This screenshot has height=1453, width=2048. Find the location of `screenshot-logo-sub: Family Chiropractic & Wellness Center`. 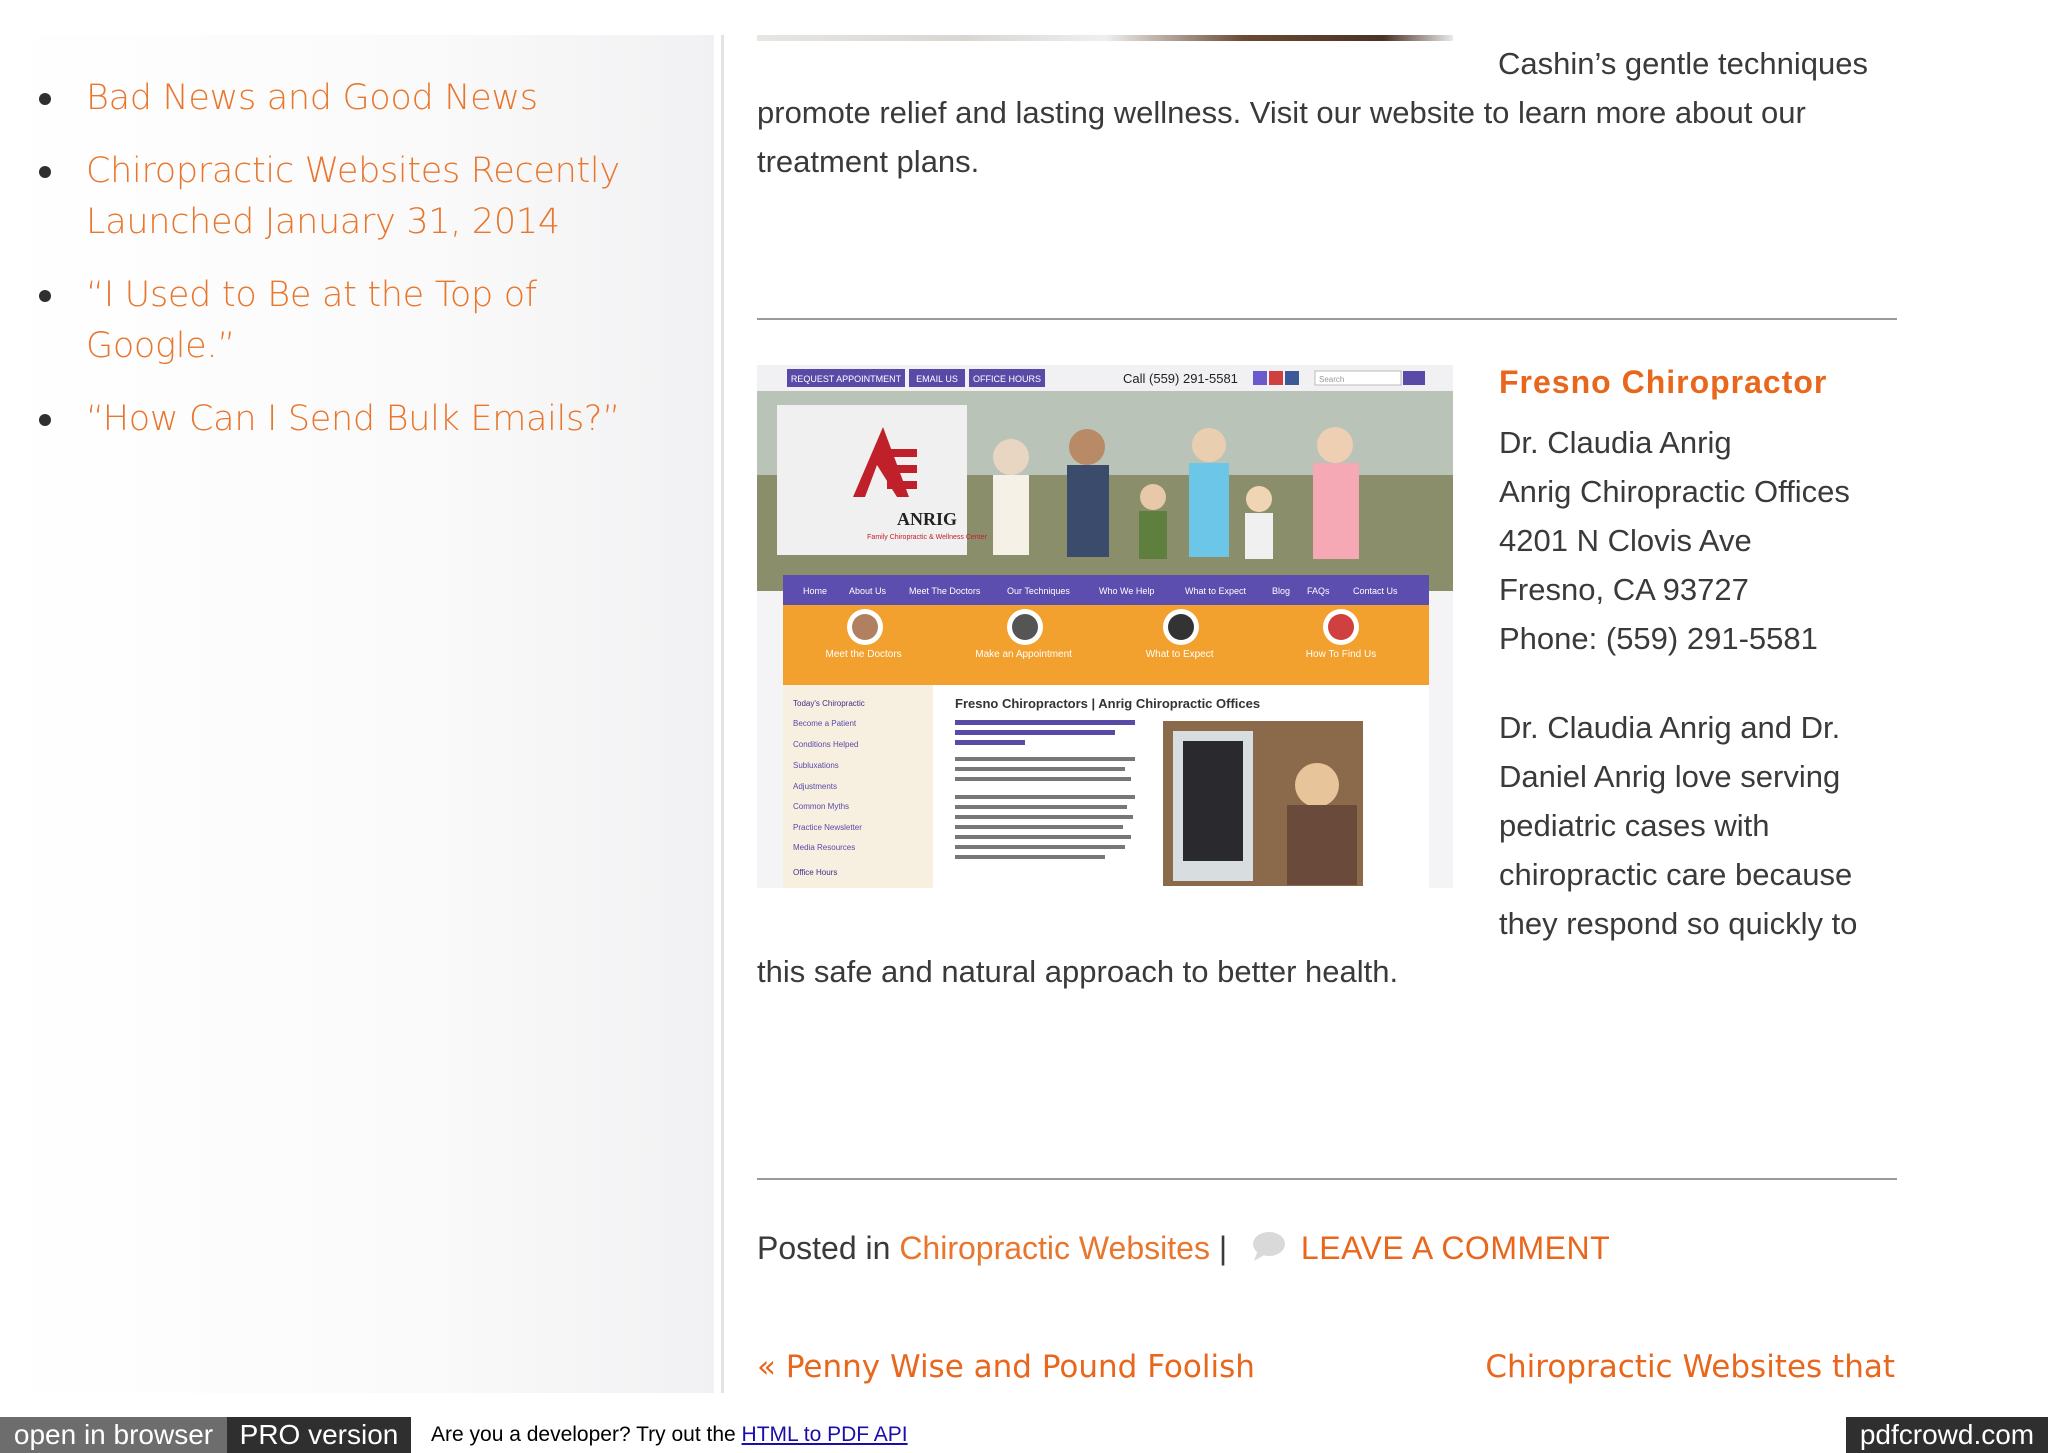

screenshot-logo-sub: Family Chiropractic & Wellness Center is located at coordinates (927, 537).